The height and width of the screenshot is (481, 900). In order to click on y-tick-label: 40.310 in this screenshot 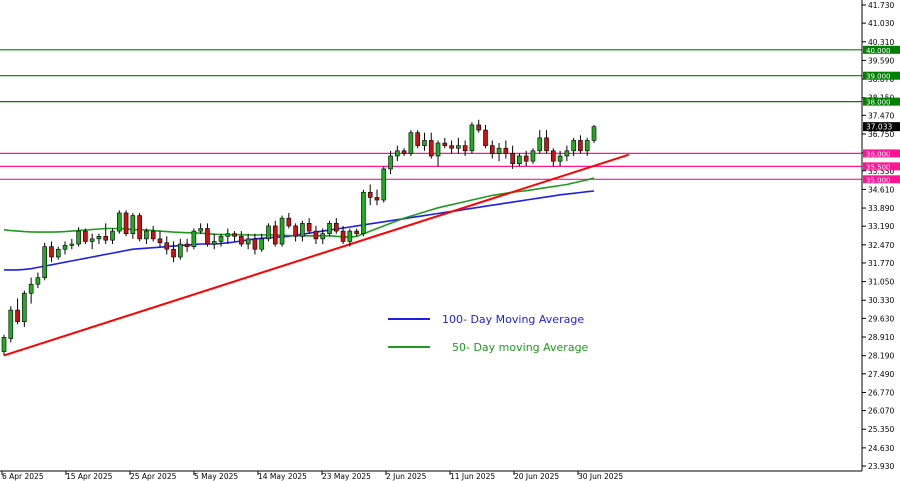, I will do `click(881, 42)`.